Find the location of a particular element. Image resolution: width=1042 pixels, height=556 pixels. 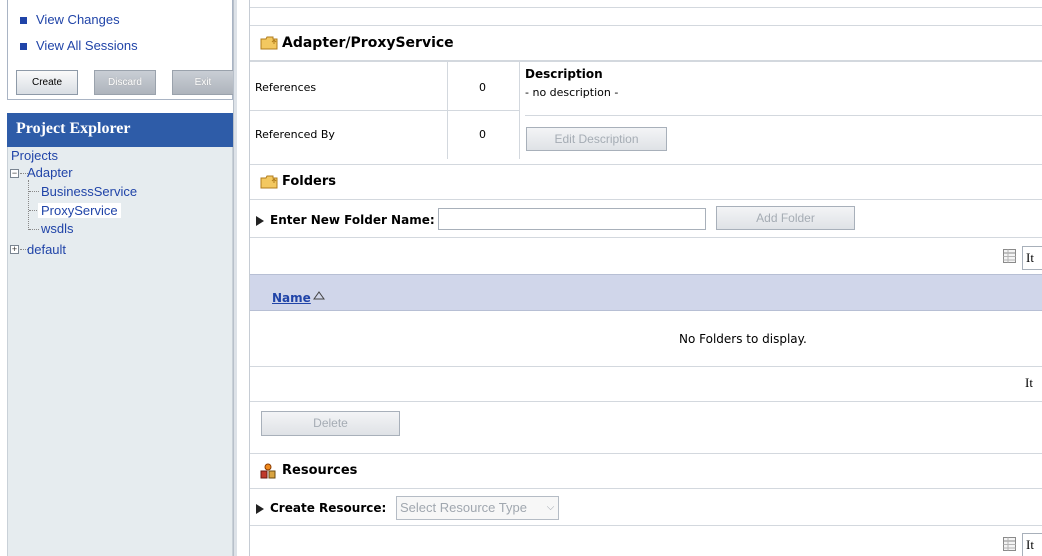

view-changes-link: View Changes is located at coordinates (70, 19).